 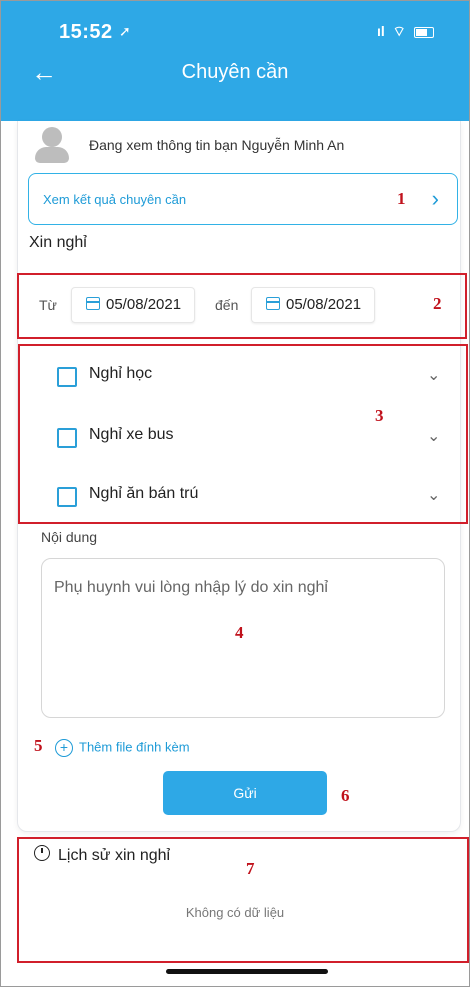 I want to click on wifi-icon: ⌔, so click(x=399, y=31).